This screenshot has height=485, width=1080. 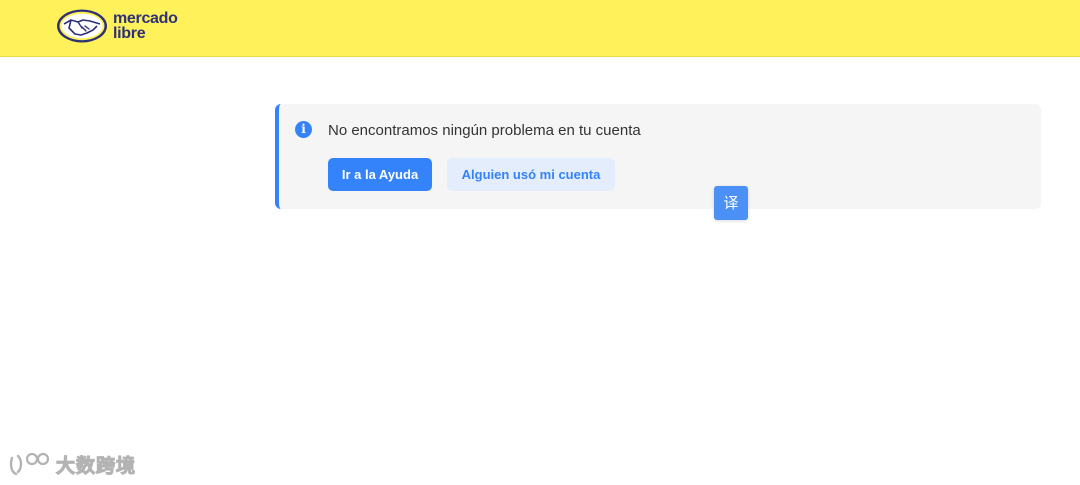 What do you see at coordinates (380, 174) in the screenshot?
I see `go-to-help-button: Ir a la Ayuda` at bounding box center [380, 174].